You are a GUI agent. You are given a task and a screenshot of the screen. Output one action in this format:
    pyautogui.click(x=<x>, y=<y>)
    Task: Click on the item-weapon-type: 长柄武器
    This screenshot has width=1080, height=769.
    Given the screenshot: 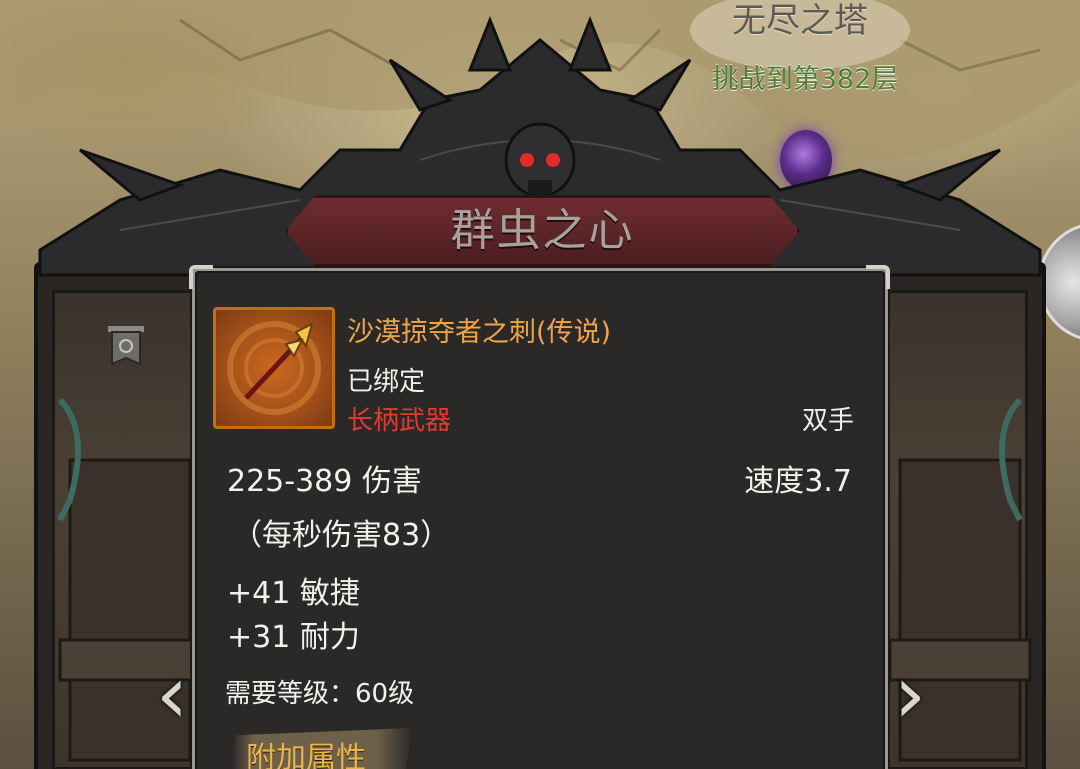 What is the action you would take?
    pyautogui.click(x=399, y=421)
    